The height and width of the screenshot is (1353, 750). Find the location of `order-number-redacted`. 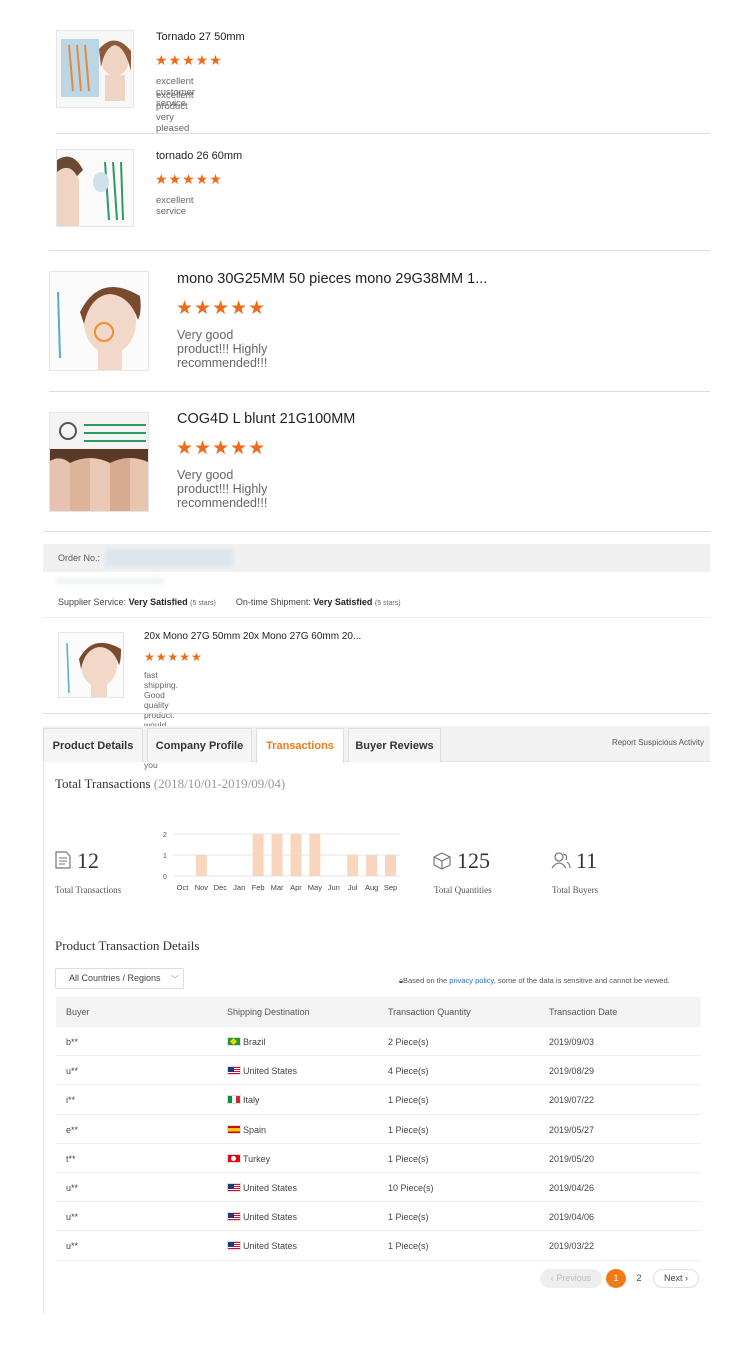

order-number-redacted is located at coordinates (169, 558).